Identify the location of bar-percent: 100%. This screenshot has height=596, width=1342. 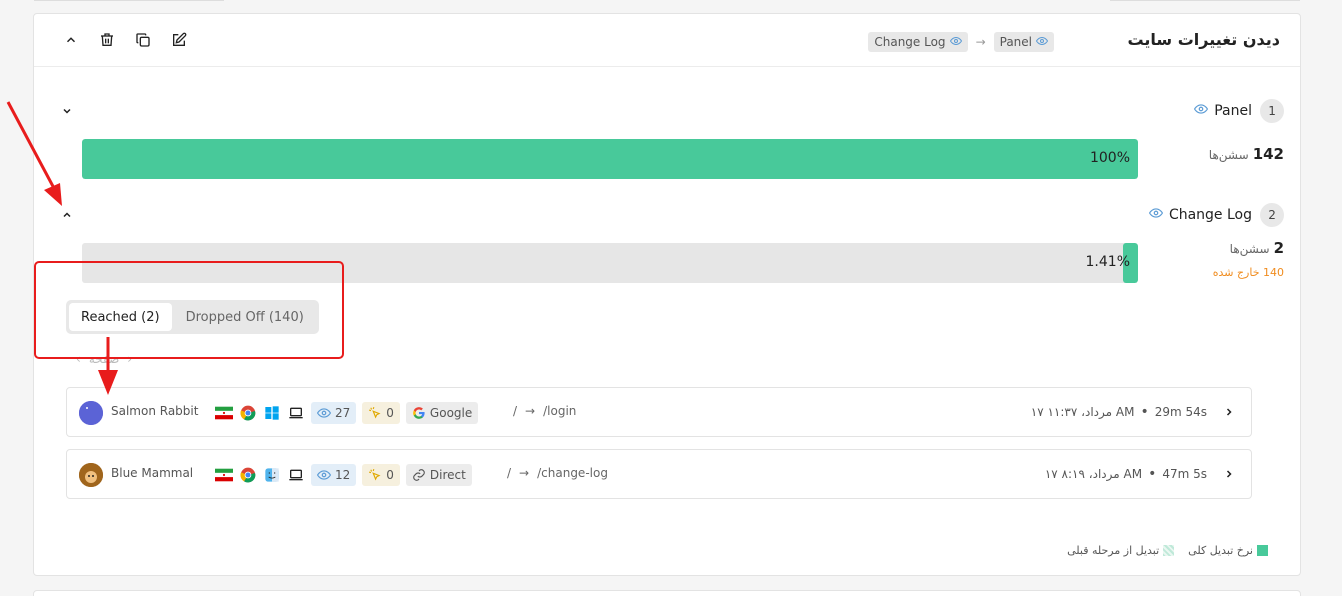
(1109, 158).